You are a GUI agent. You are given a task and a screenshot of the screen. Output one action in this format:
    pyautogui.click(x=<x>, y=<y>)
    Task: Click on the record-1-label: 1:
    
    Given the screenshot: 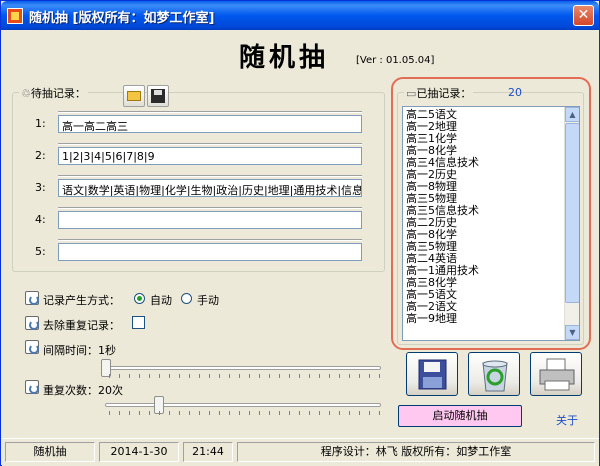 What is the action you would take?
    pyautogui.click(x=40, y=123)
    